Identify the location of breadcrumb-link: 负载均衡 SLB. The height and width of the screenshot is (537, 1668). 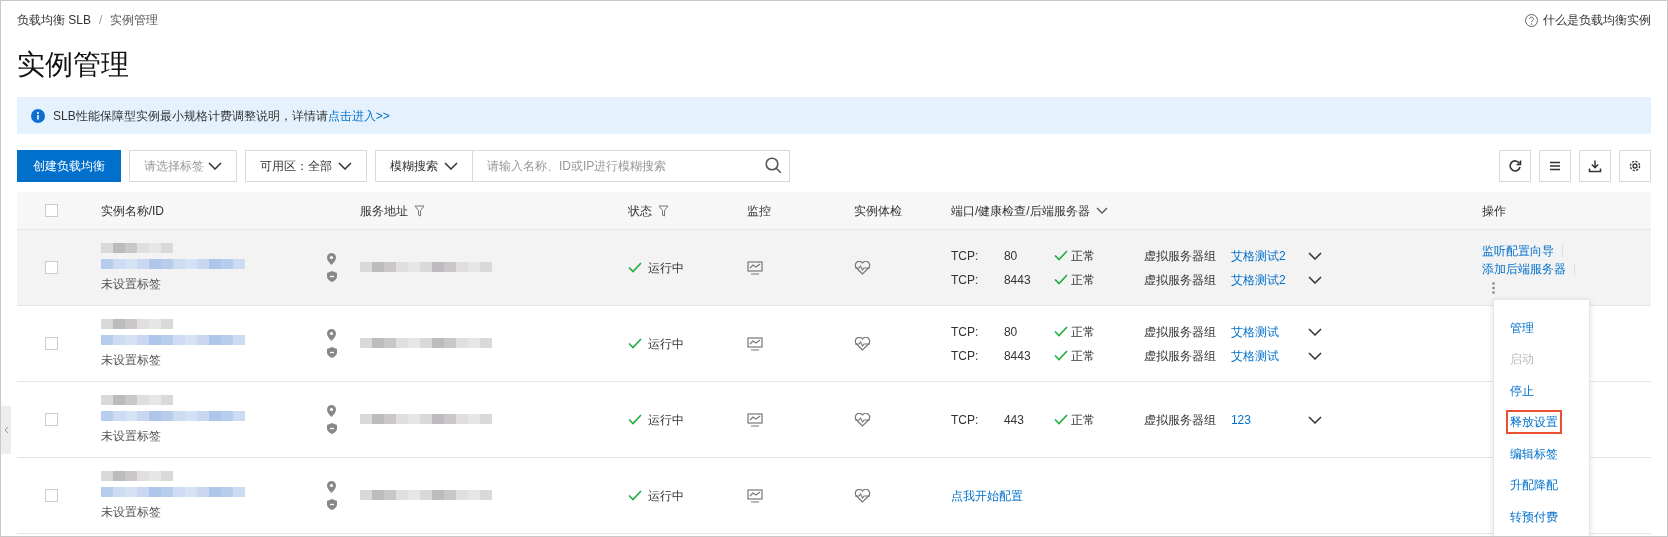
(54, 20).